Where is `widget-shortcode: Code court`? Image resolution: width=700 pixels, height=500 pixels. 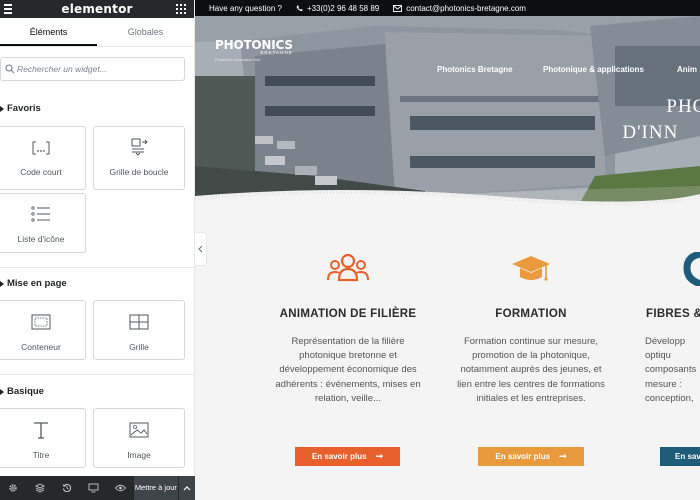 widget-shortcode: Code court is located at coordinates (43, 158).